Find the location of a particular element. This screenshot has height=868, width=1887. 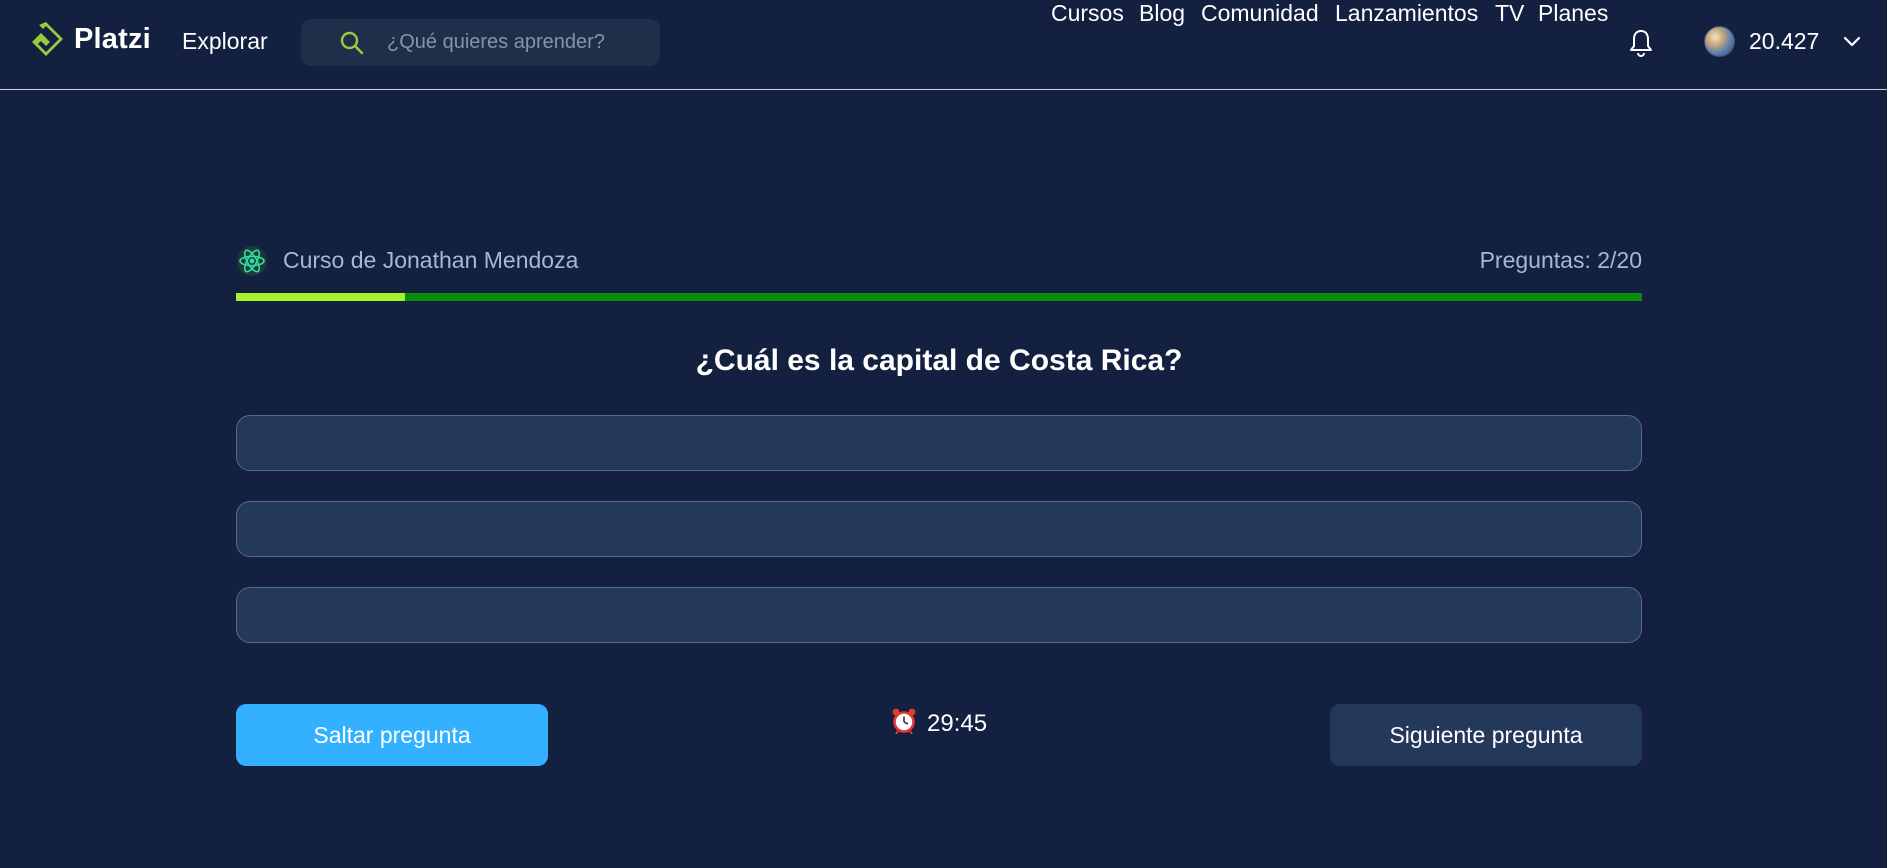

logo-text: Platzi is located at coordinates (112, 38).